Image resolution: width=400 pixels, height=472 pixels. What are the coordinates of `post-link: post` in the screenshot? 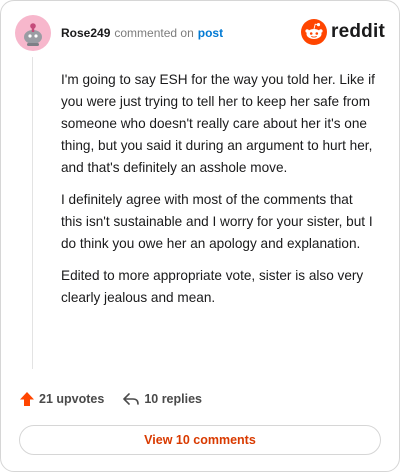 It's located at (210, 33).